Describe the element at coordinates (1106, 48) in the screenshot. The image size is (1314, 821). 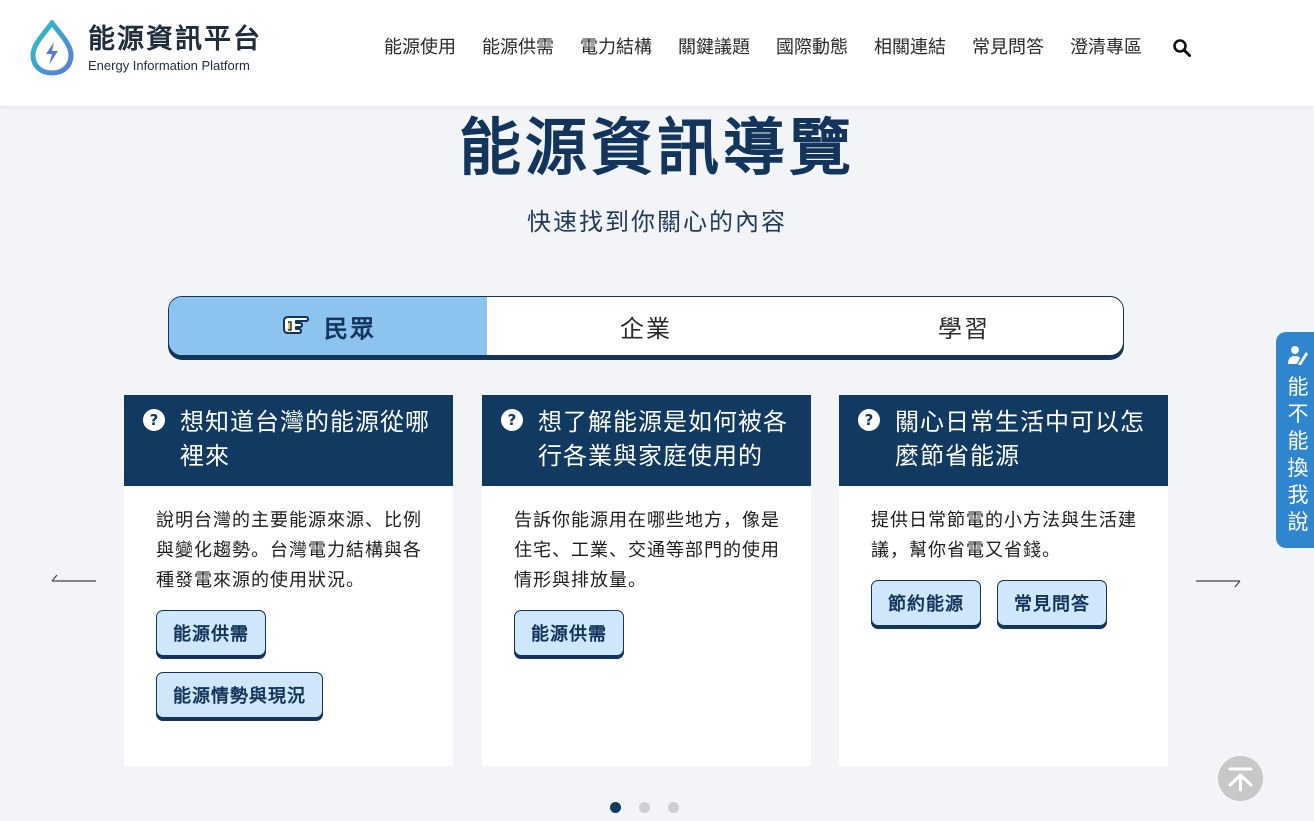
I see `nav-item-clarification: 澄清專區` at that location.